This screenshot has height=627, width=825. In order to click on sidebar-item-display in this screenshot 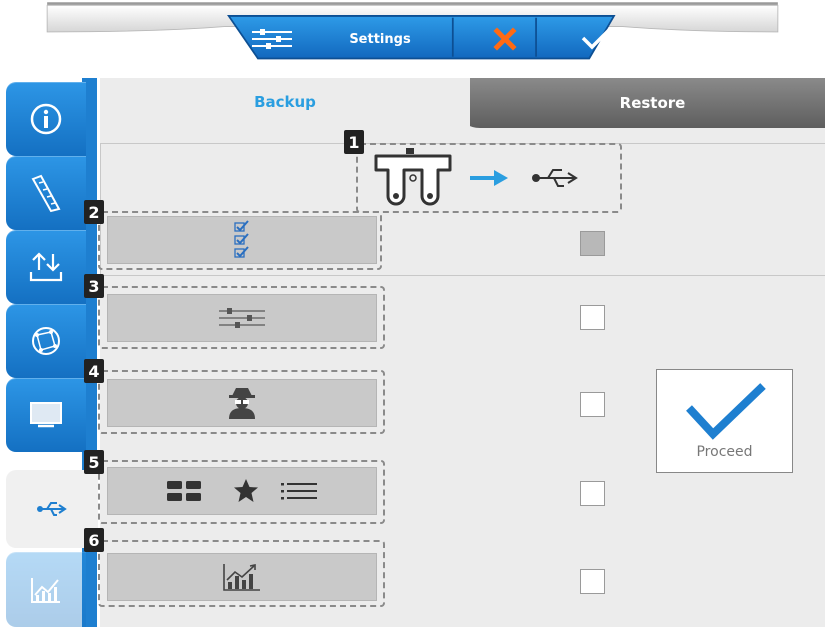, I will do `click(46, 415)`.